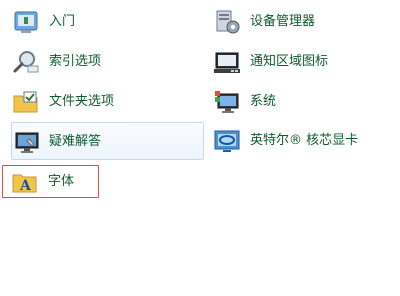 The image size is (400, 296). What do you see at coordinates (227, 62) in the screenshot?
I see `notification-area-icons-icon` at bounding box center [227, 62].